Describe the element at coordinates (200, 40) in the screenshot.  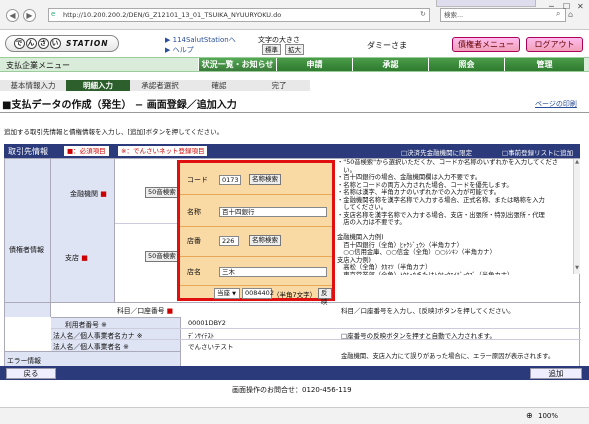
I see `salut-station-link: ▶ 114SalutStationへ` at that location.